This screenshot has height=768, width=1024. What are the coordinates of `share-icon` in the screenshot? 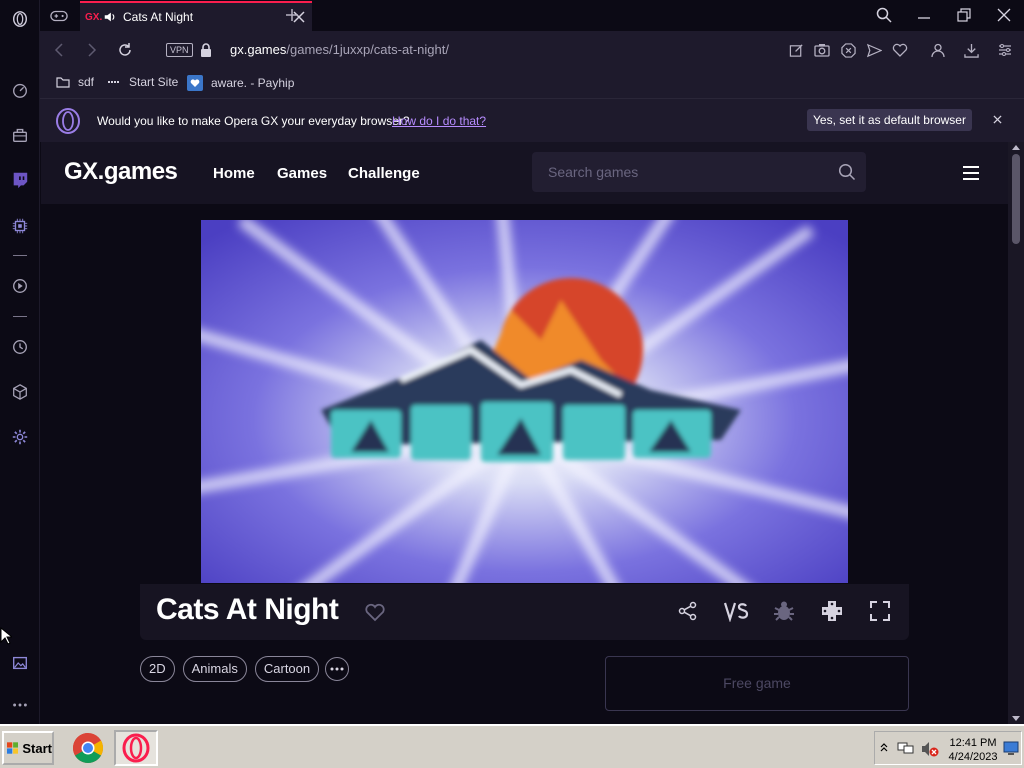 It's located at (688, 611).